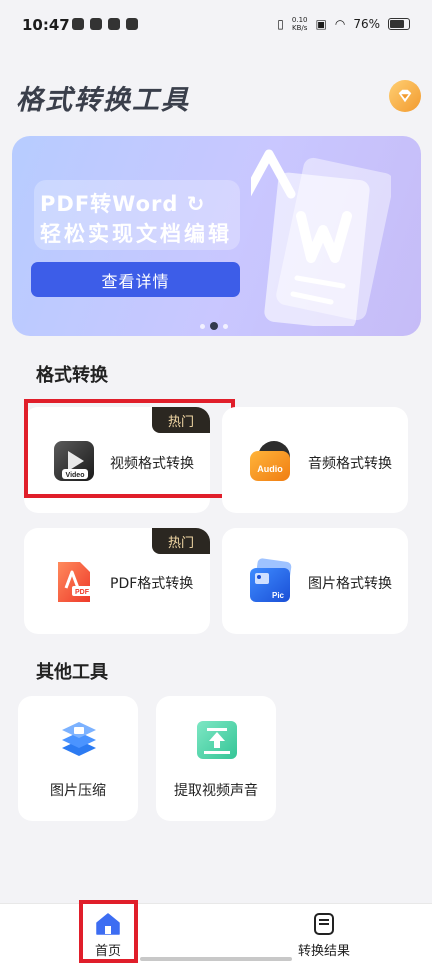 This screenshot has height=965, width=432. I want to click on picture-convert-card: Pic 图片格式转换, so click(315, 581).